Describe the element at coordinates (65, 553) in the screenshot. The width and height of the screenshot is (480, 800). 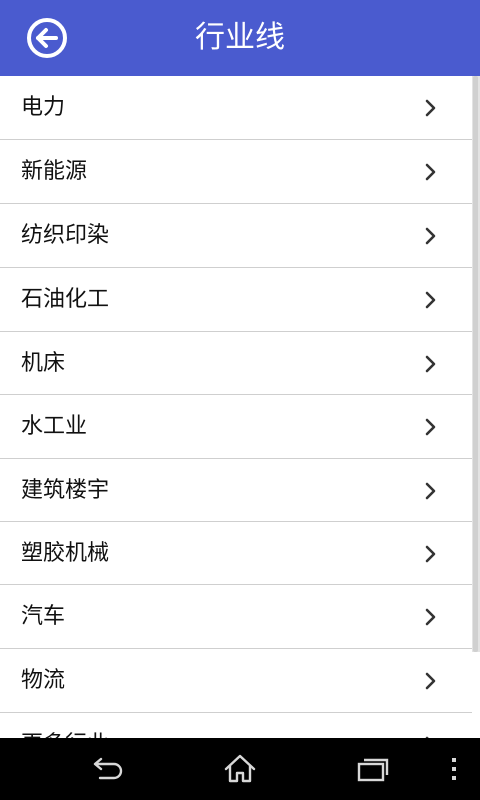
I see `list-item-label: 塑胶机械` at that location.